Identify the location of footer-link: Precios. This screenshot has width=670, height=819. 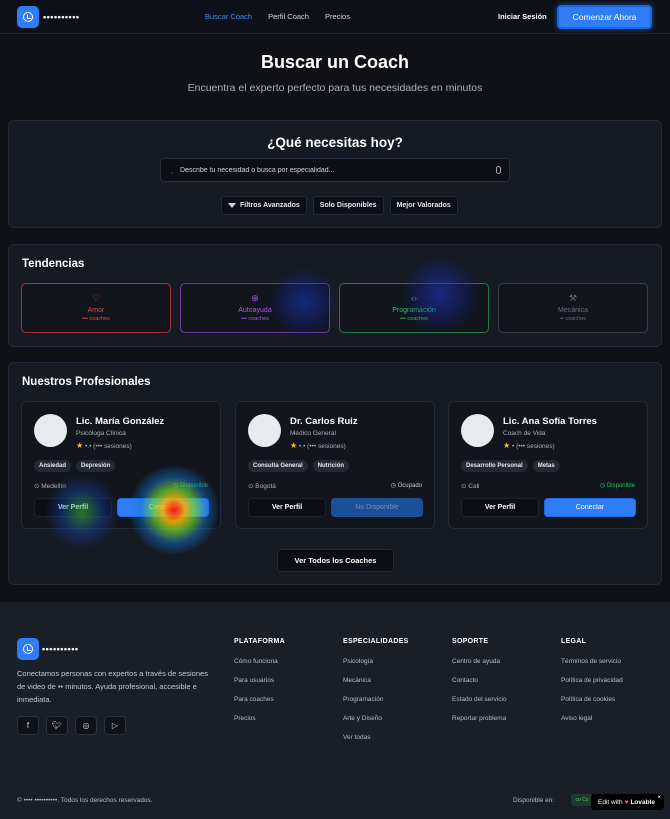
(259, 724).